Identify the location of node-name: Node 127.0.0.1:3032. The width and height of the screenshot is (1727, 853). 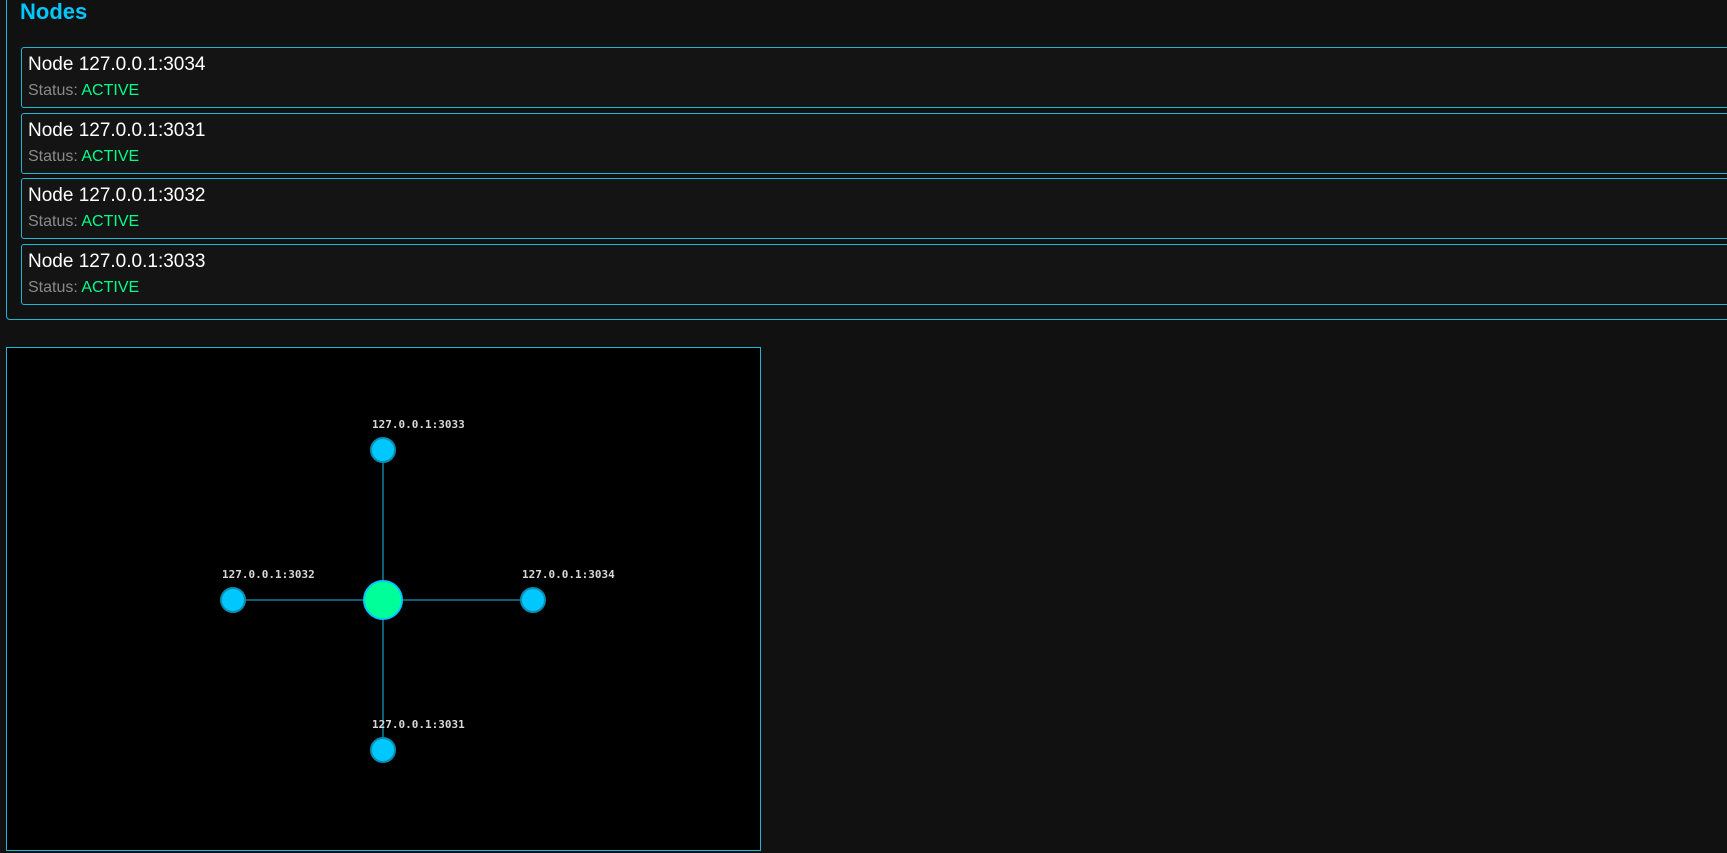
(117, 195).